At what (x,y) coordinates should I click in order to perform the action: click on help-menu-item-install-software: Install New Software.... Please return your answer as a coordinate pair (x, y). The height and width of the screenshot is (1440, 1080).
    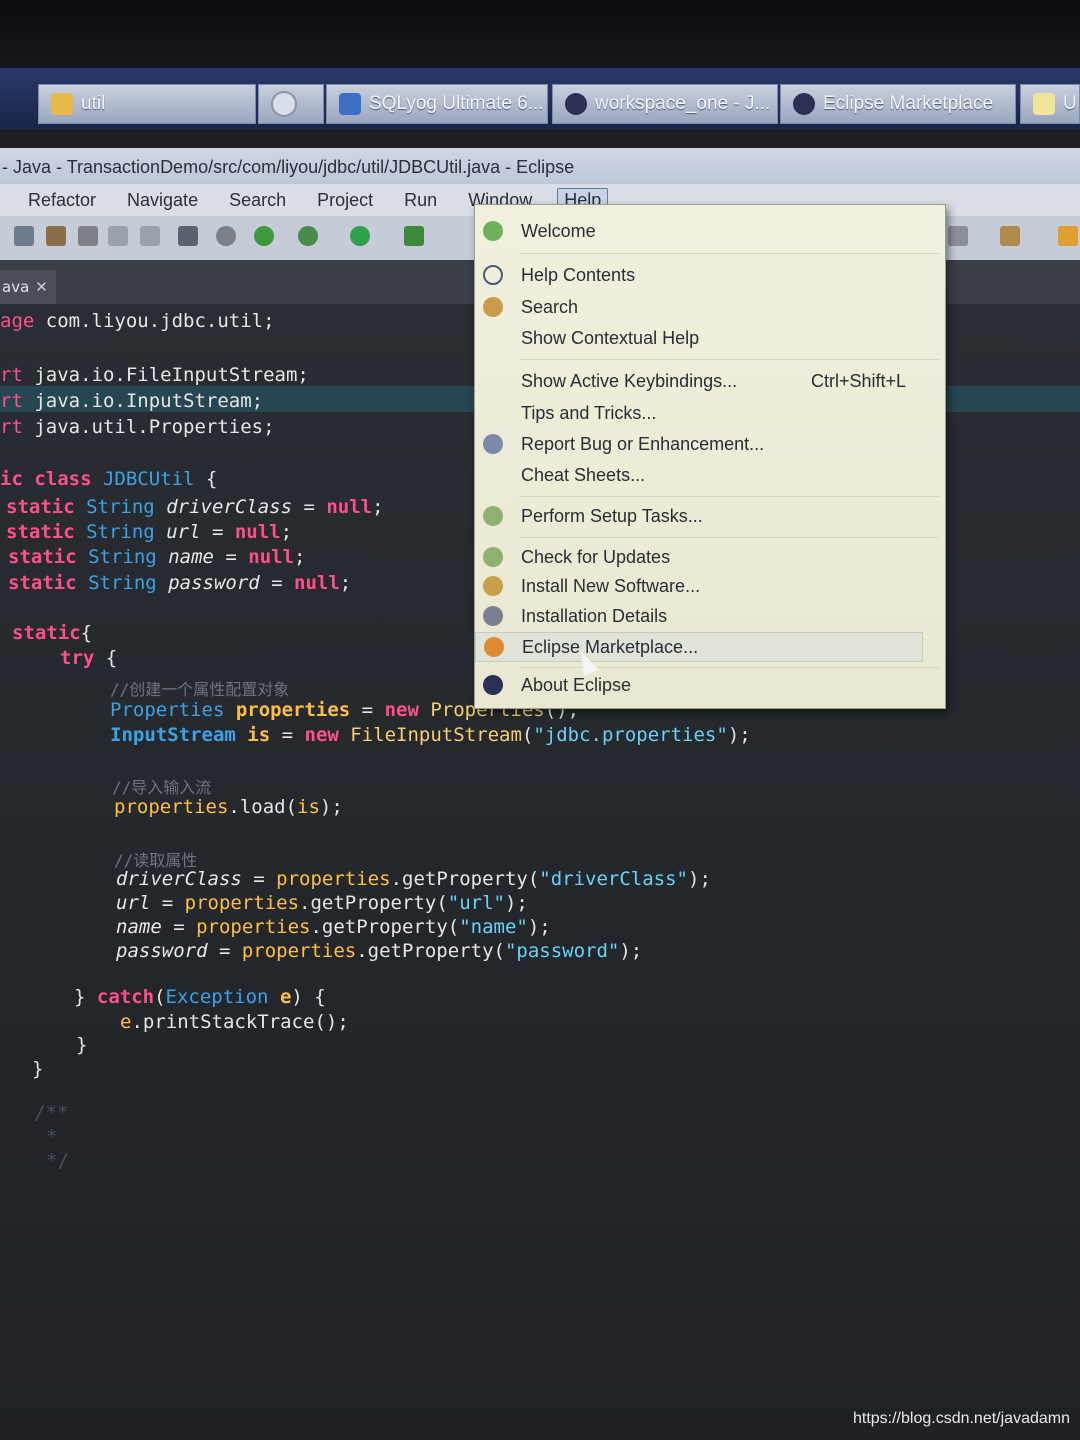
    Looking at the image, I should click on (698, 586).